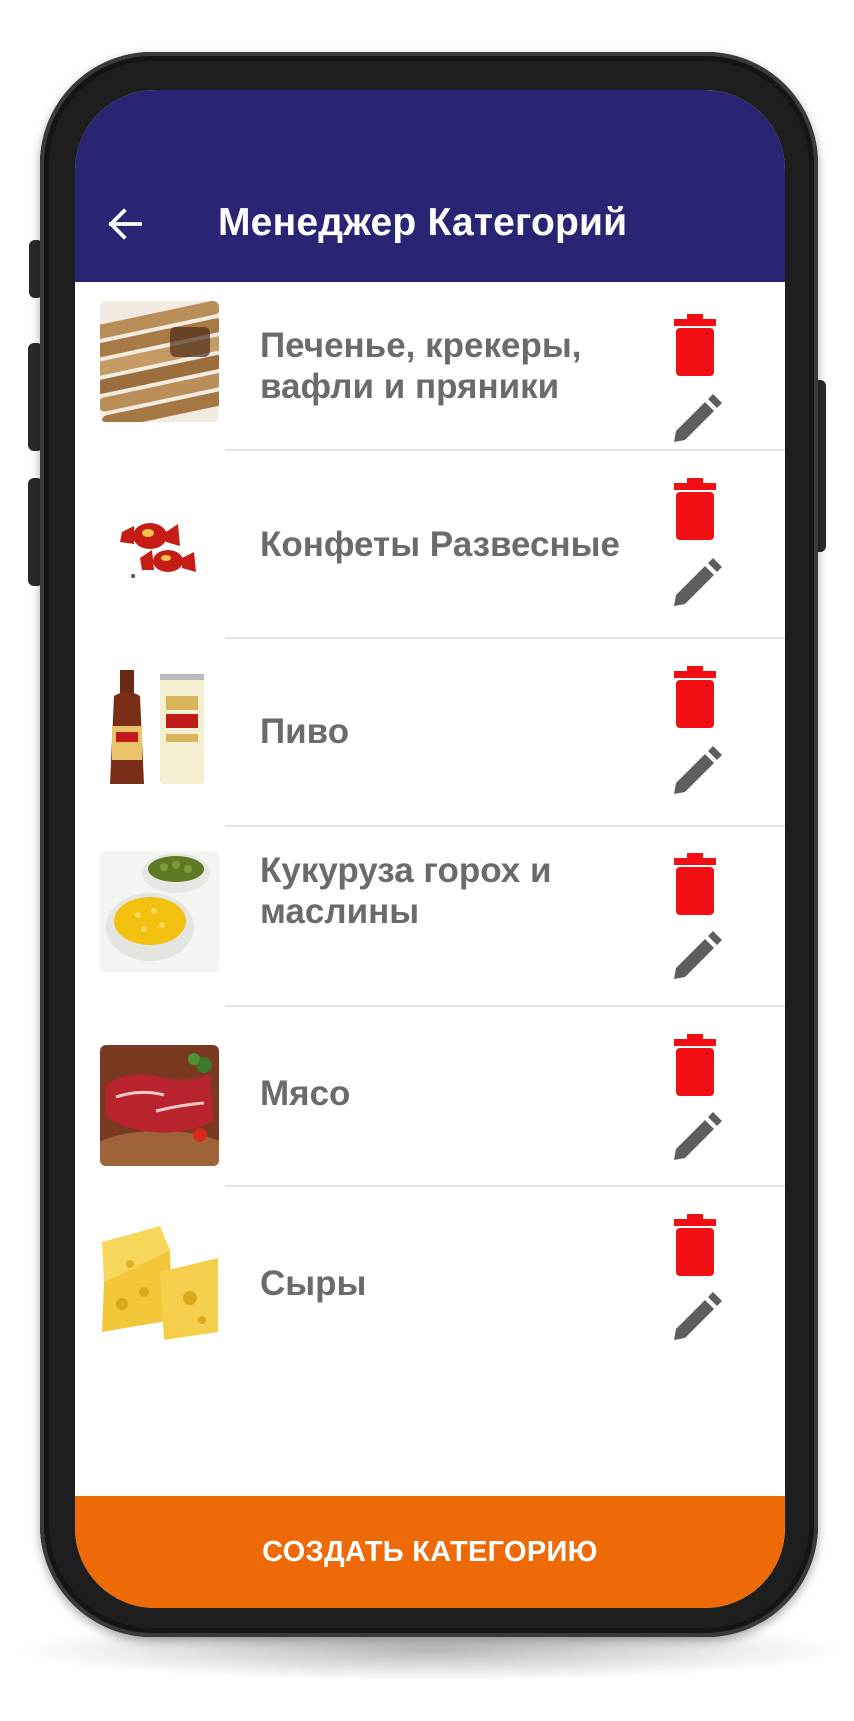 The height and width of the screenshot is (1721, 854). Describe the element at coordinates (430, 1097) in the screenshot. I see `category-row: Мясо` at that location.